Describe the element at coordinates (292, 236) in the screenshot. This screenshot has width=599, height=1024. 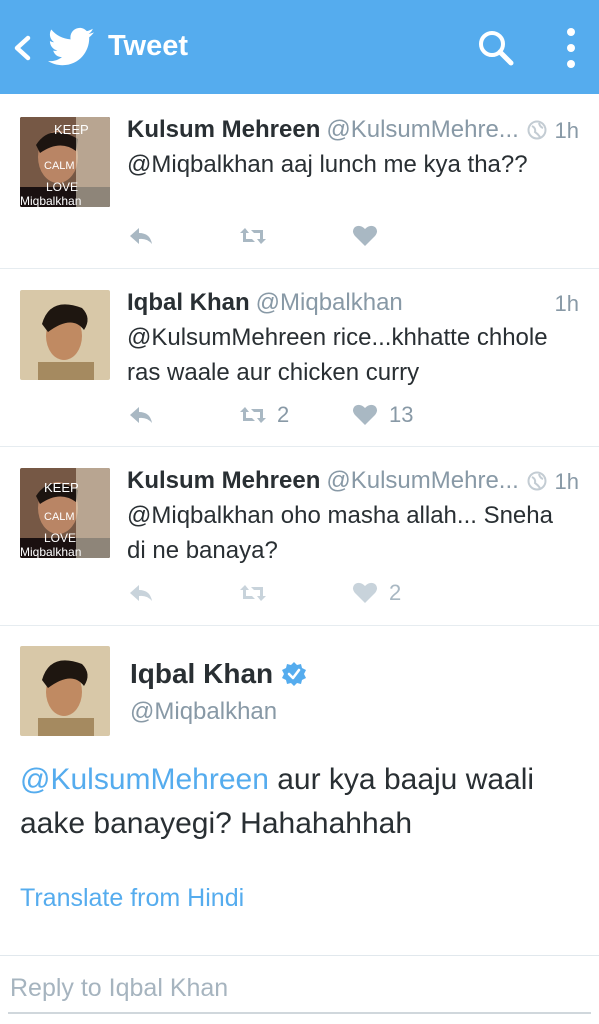
I see `tweet-actions` at that location.